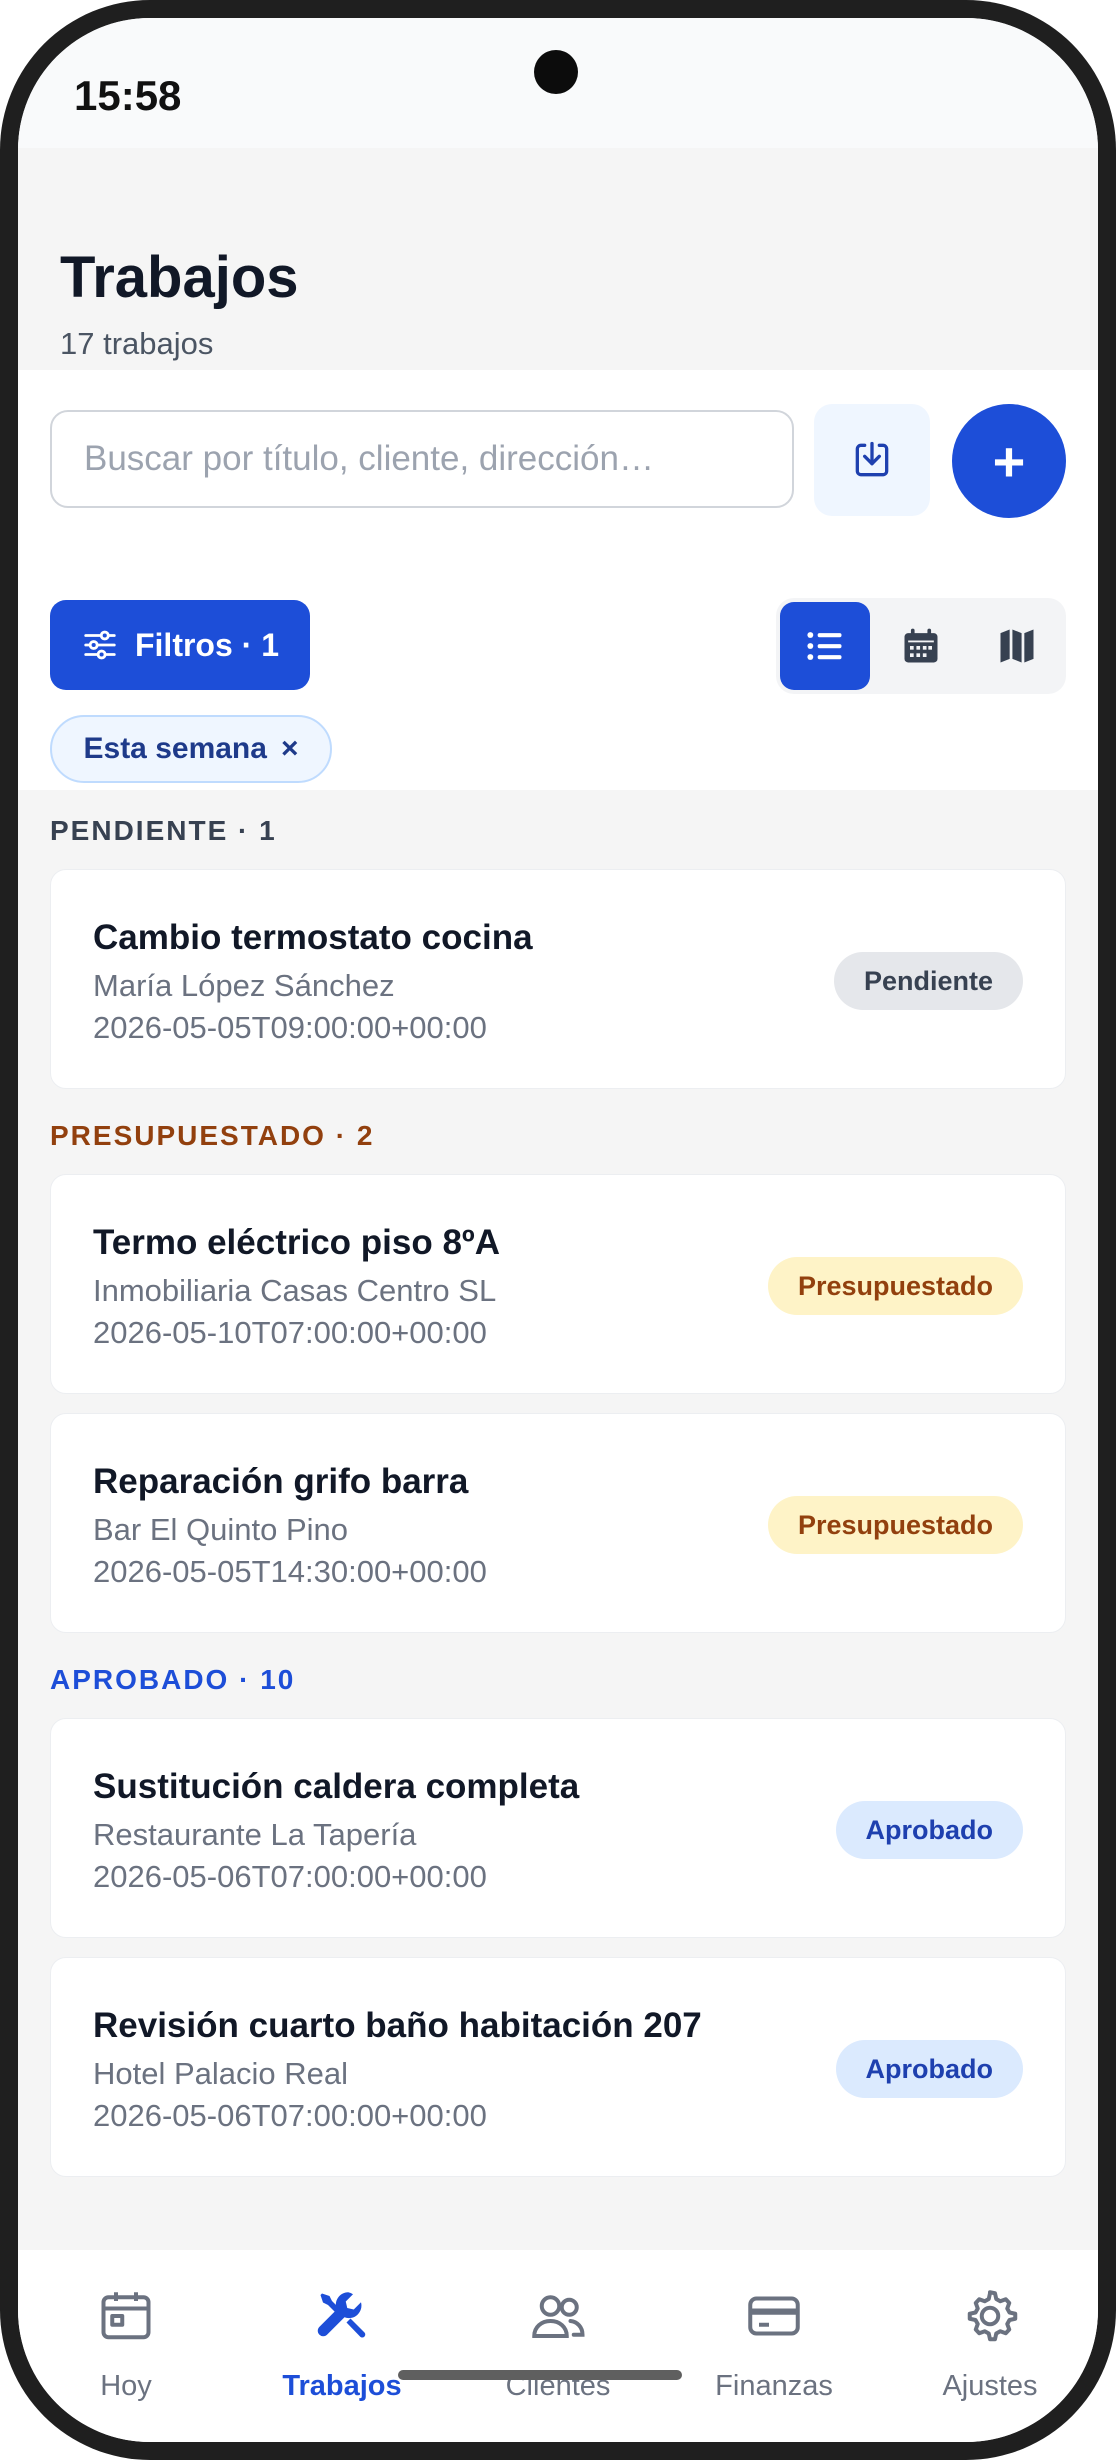 Image resolution: width=1116 pixels, height=2460 pixels. What do you see at coordinates (296, 1242) in the screenshot?
I see `job-title: Termo eléctrico piso 8ºA` at bounding box center [296, 1242].